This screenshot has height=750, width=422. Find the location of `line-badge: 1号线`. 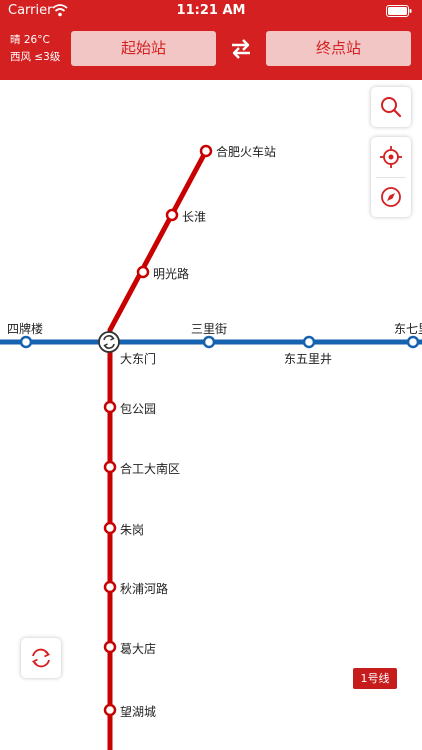

line-badge: 1号线 is located at coordinates (375, 678).